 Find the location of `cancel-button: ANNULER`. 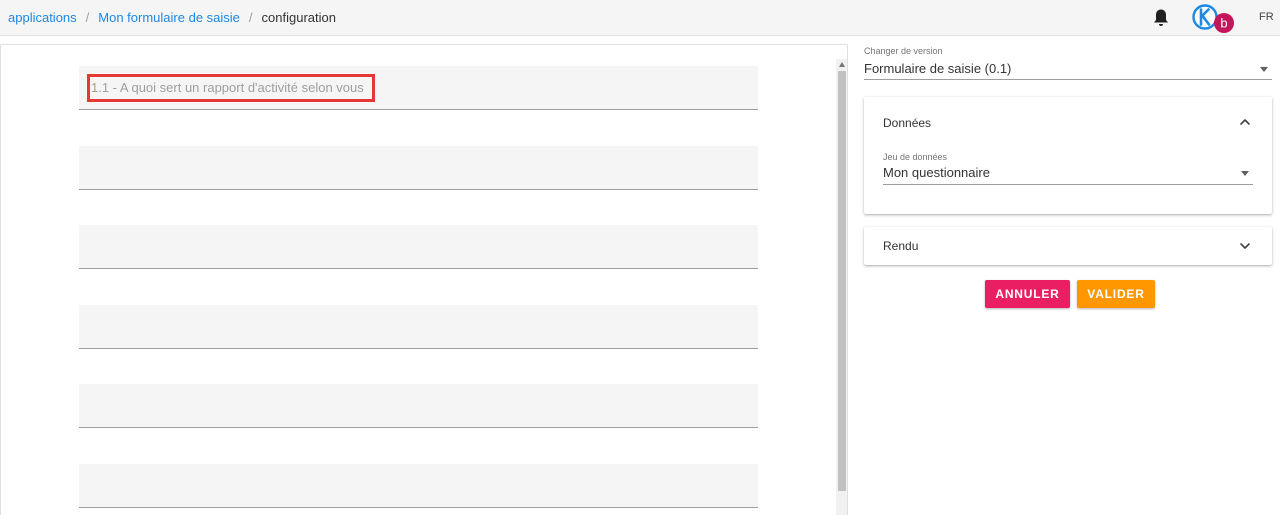

cancel-button: ANNULER is located at coordinates (1027, 294).